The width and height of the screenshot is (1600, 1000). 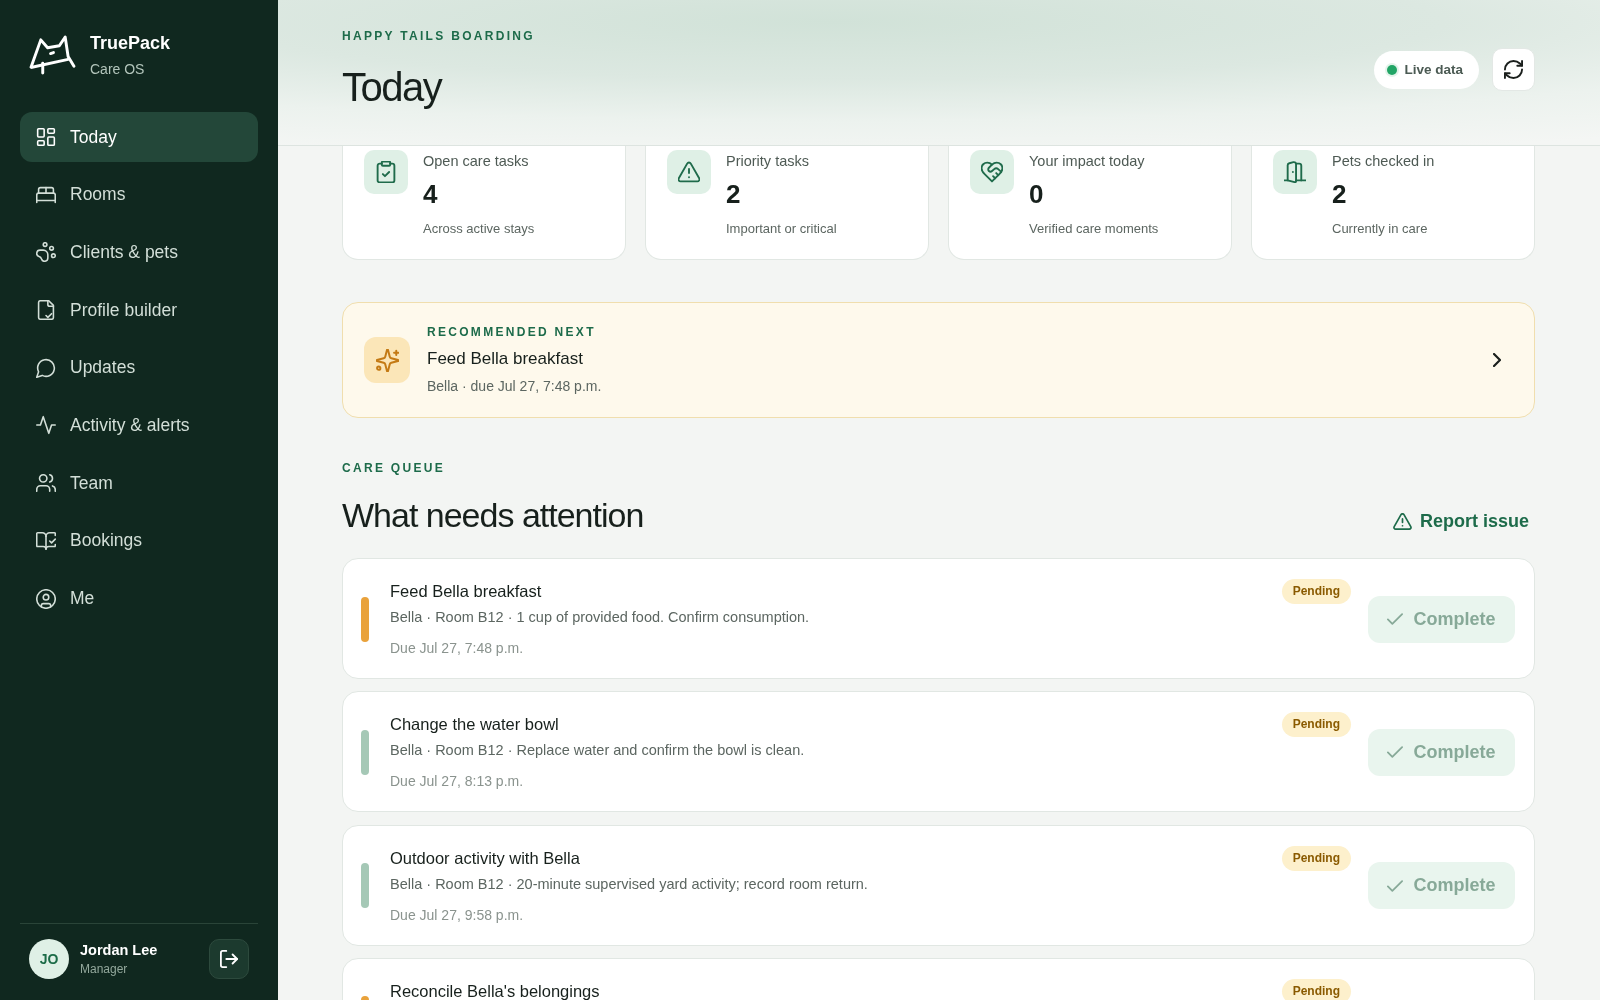 What do you see at coordinates (781, 229) in the screenshot?
I see `stat-caption: Important or critical` at bounding box center [781, 229].